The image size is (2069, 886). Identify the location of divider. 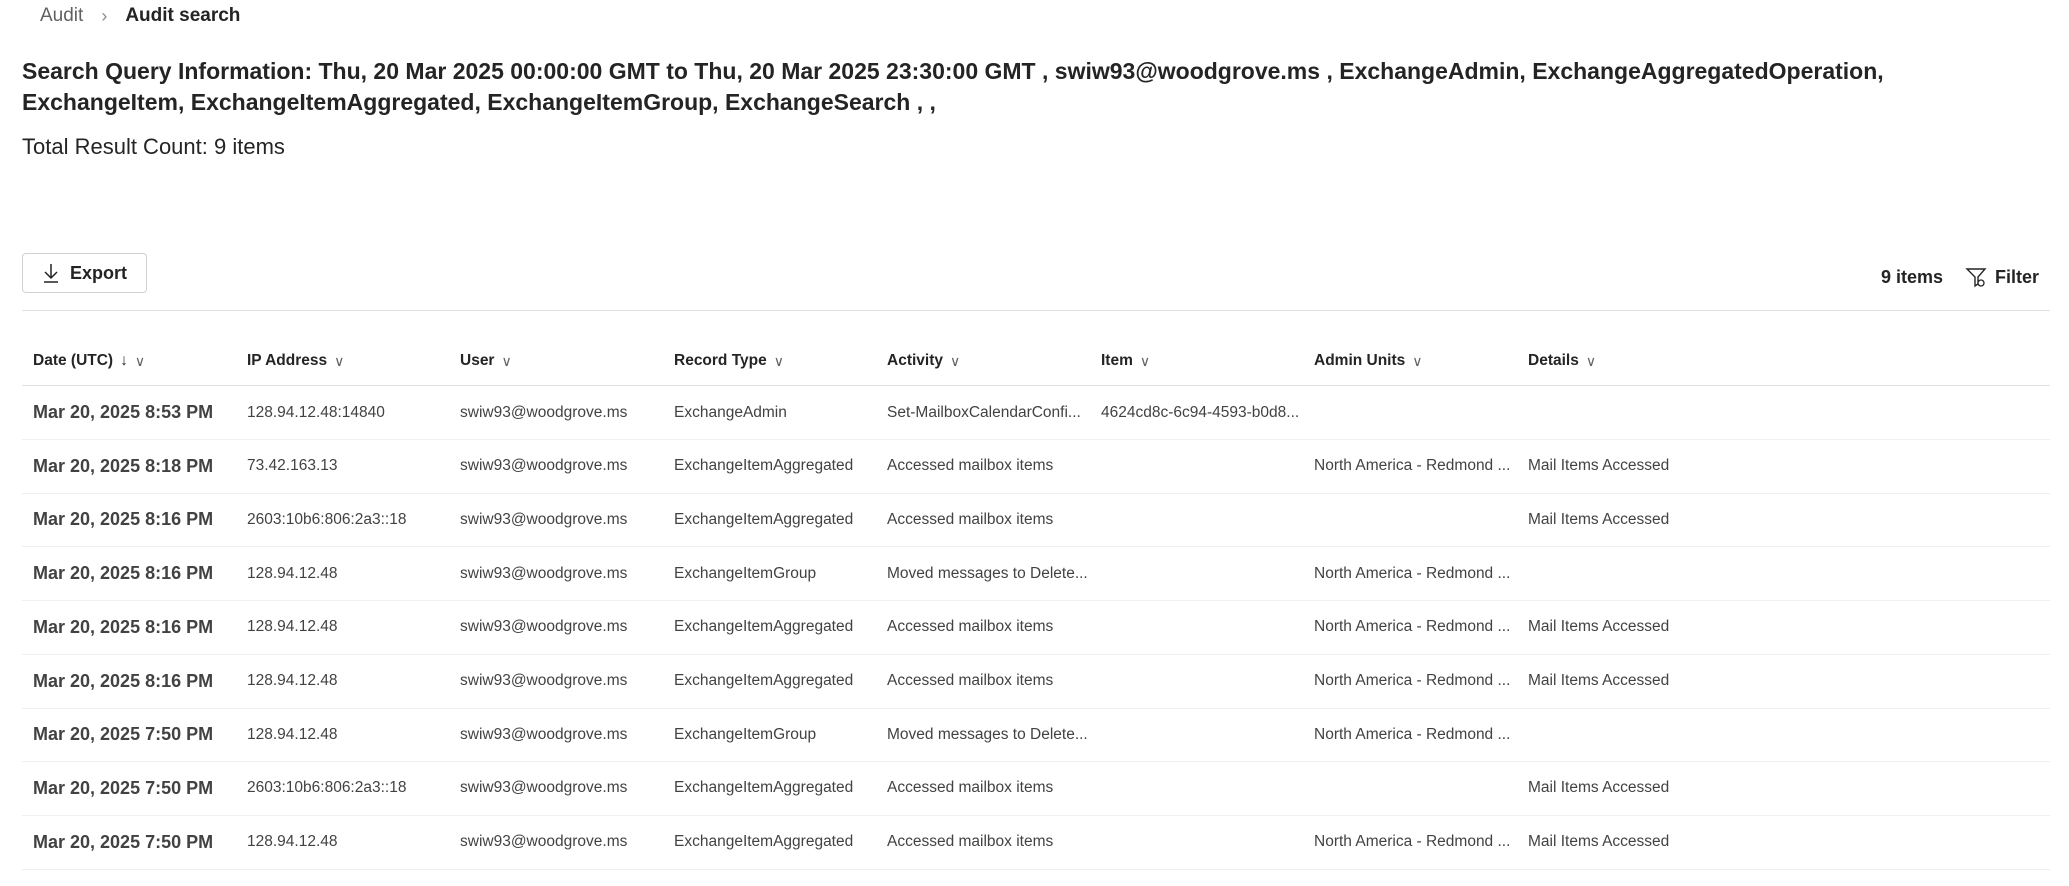
(1036, 310).